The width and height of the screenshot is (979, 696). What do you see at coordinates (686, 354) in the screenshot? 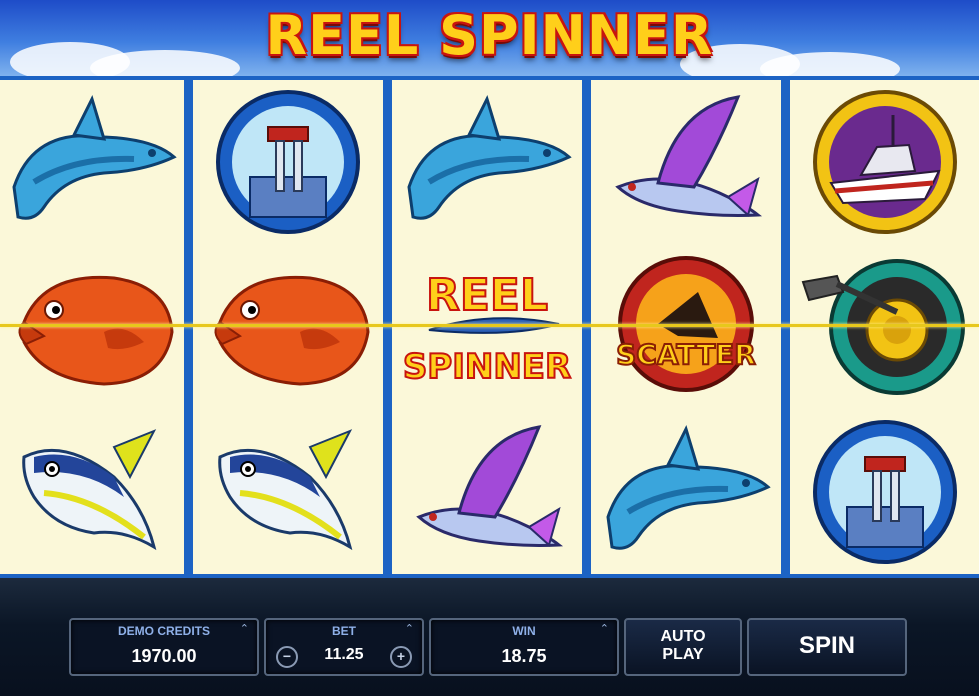
I see `scatter-text: SCATTER` at bounding box center [686, 354].